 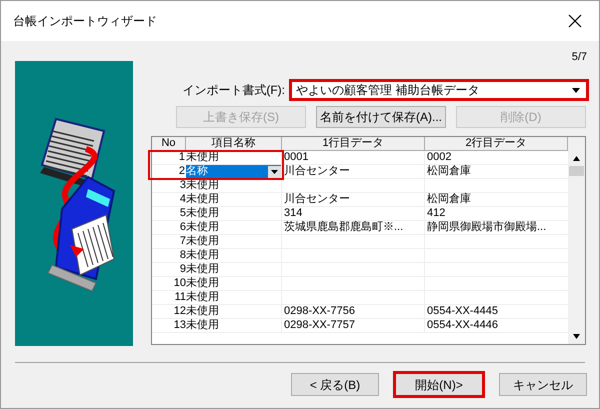 I want to click on row-number: 6, so click(x=182, y=227).